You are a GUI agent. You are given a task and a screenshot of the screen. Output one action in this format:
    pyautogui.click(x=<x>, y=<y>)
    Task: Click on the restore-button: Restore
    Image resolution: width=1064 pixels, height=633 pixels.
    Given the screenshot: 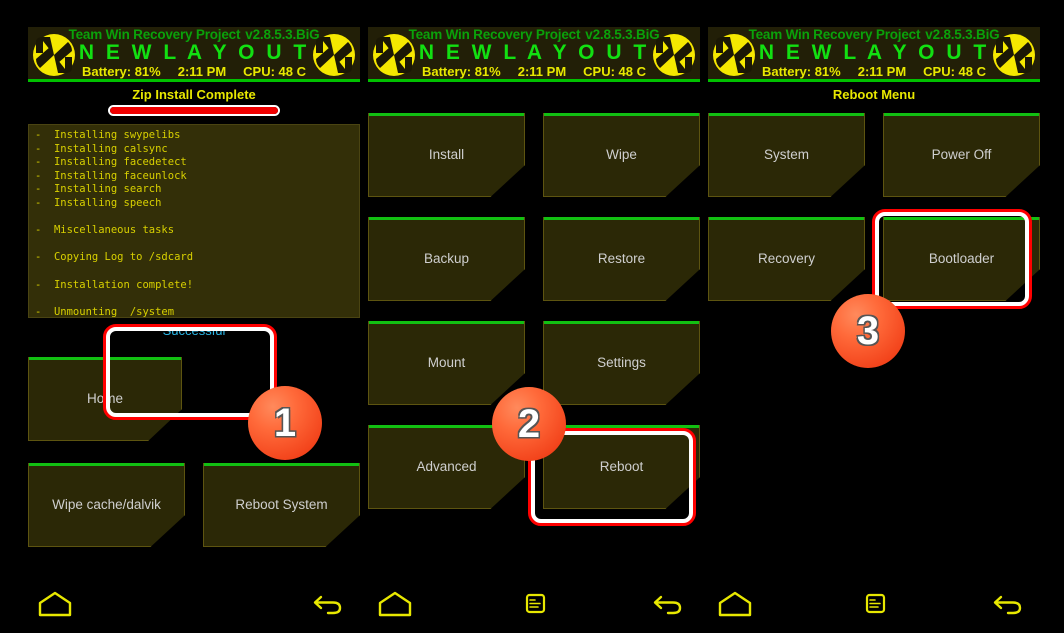 What is the action you would take?
    pyautogui.click(x=621, y=259)
    